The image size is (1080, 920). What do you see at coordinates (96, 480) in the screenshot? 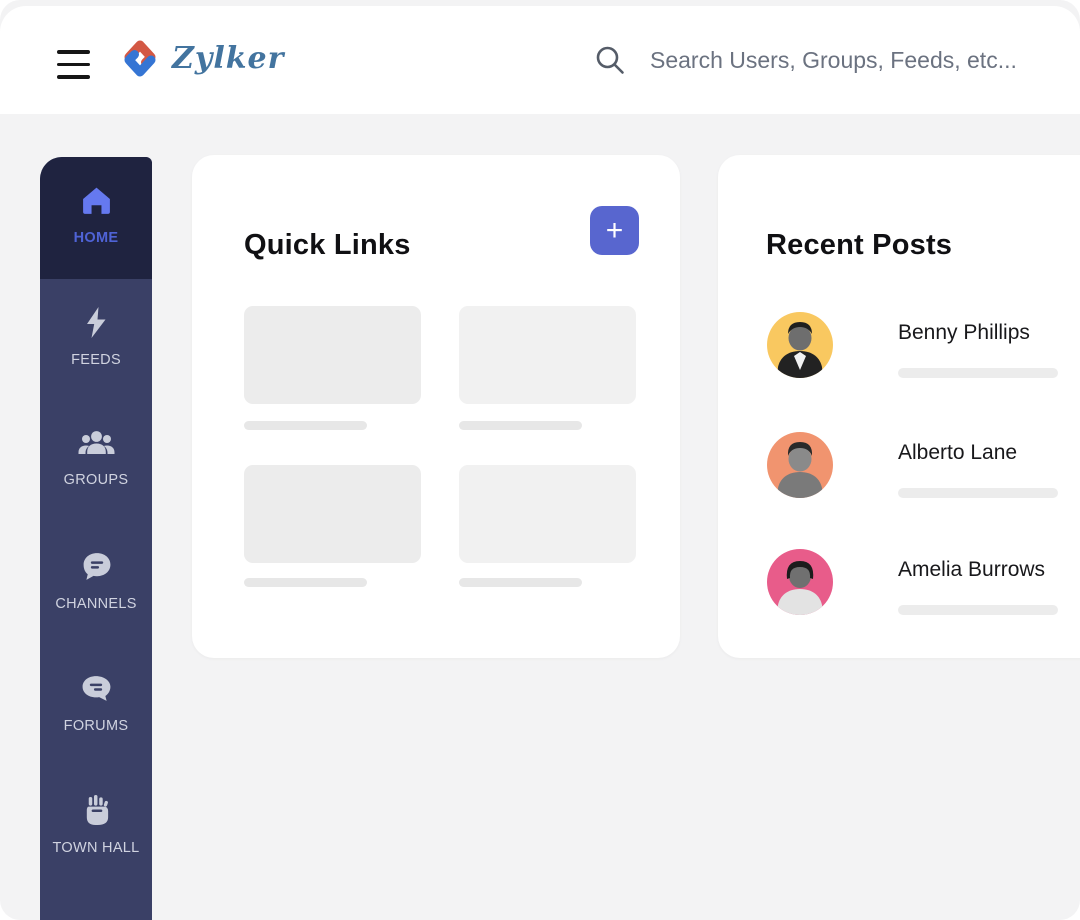
I see `sidebar-item-label: GROUPS` at bounding box center [96, 480].